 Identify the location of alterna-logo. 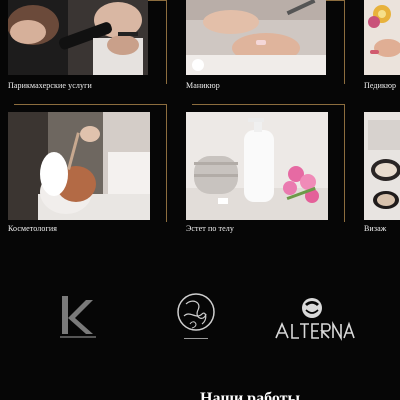
(314, 319).